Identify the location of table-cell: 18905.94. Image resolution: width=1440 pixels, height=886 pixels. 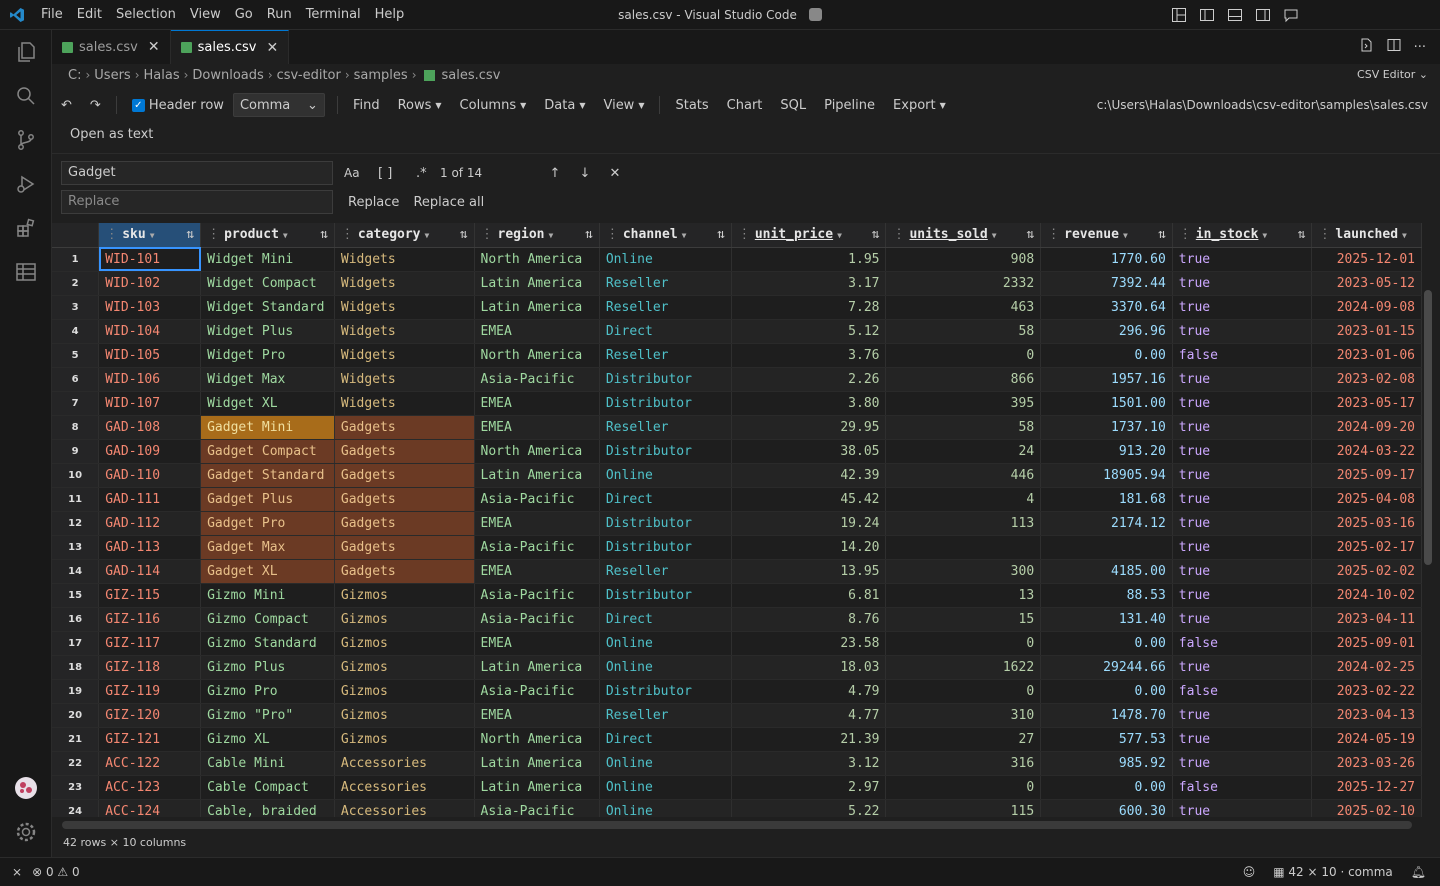
(1106, 475).